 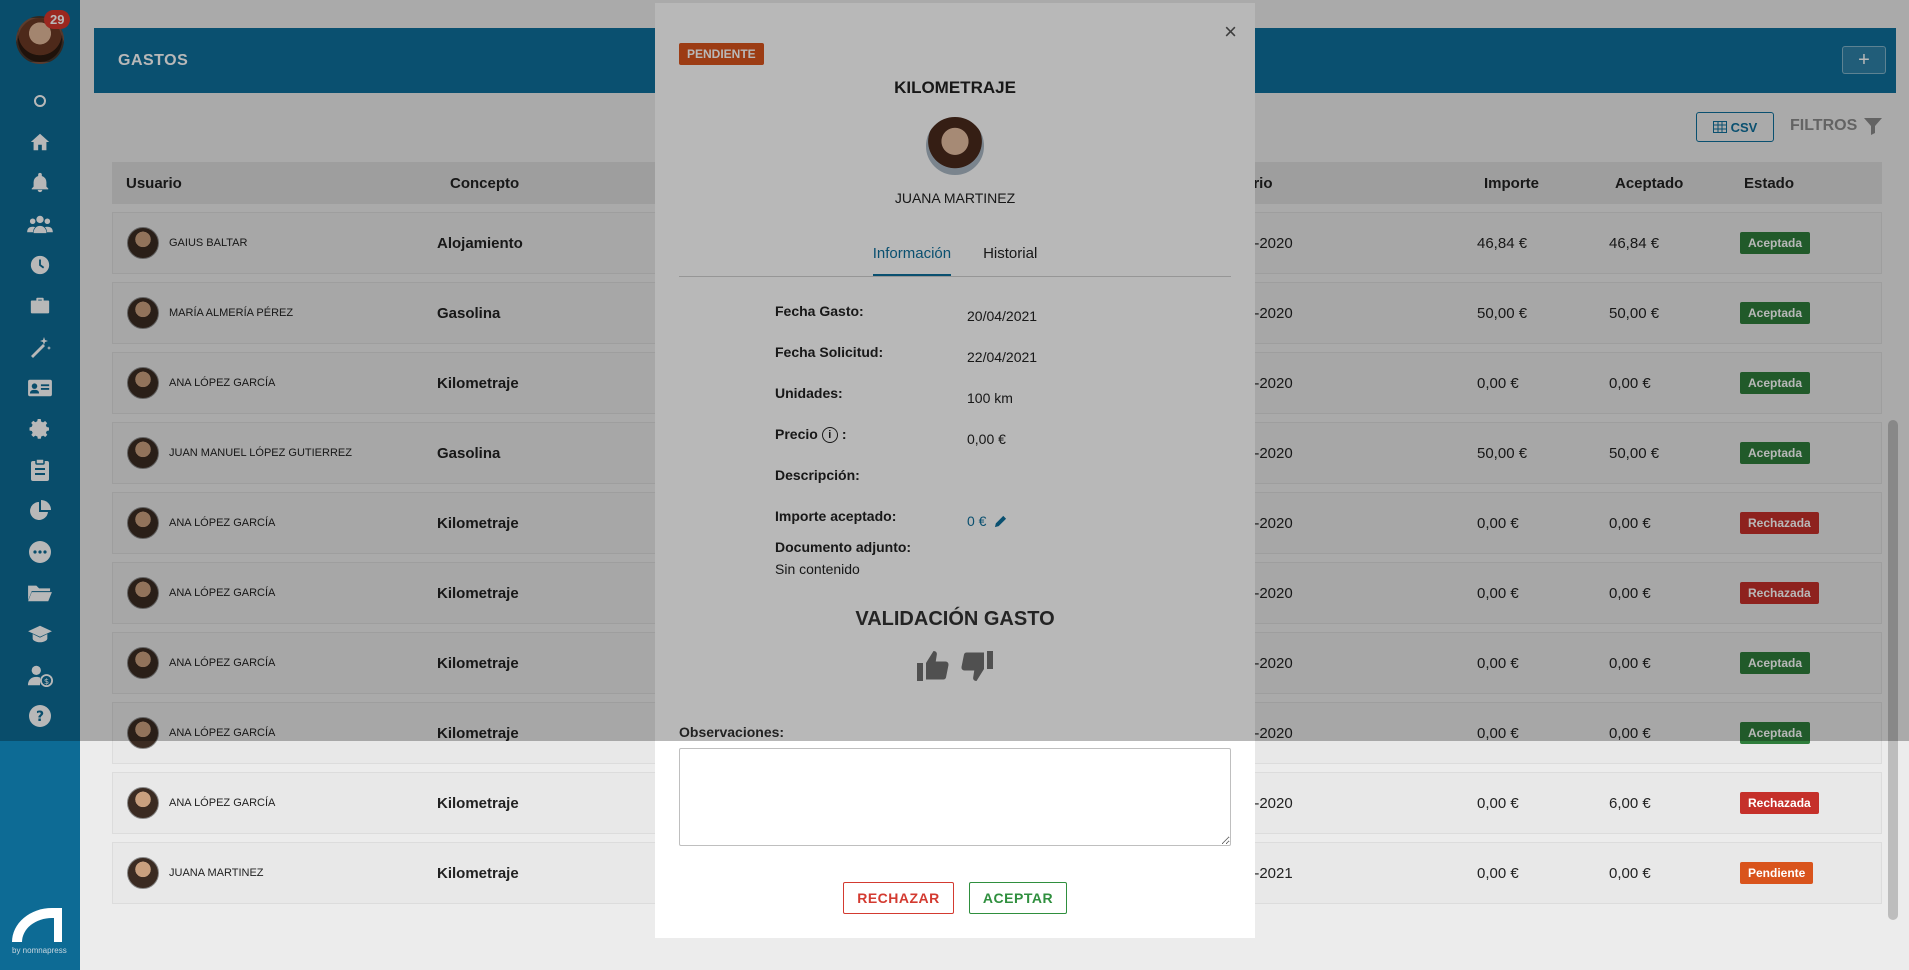 I want to click on row-estado: Pendiente, so click(x=1777, y=873).